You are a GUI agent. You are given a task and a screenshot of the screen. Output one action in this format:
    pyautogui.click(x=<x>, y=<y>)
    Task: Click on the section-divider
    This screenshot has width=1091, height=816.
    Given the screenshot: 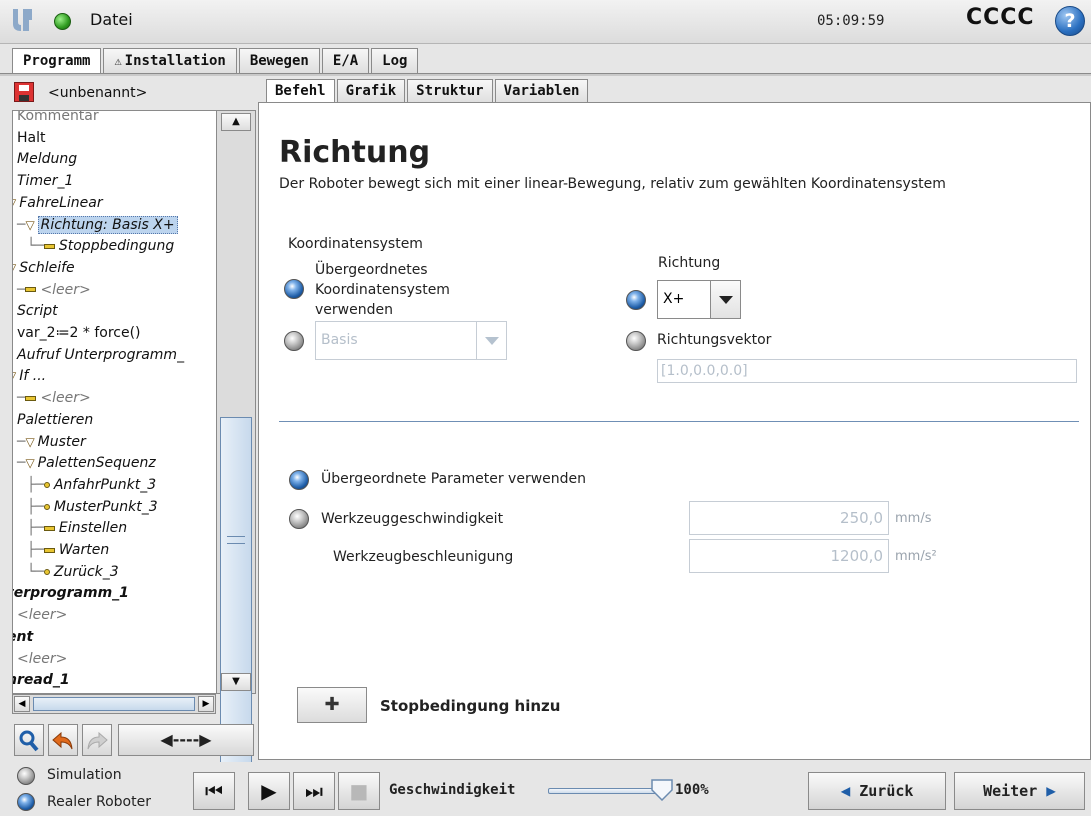 What is the action you would take?
    pyautogui.click(x=679, y=421)
    